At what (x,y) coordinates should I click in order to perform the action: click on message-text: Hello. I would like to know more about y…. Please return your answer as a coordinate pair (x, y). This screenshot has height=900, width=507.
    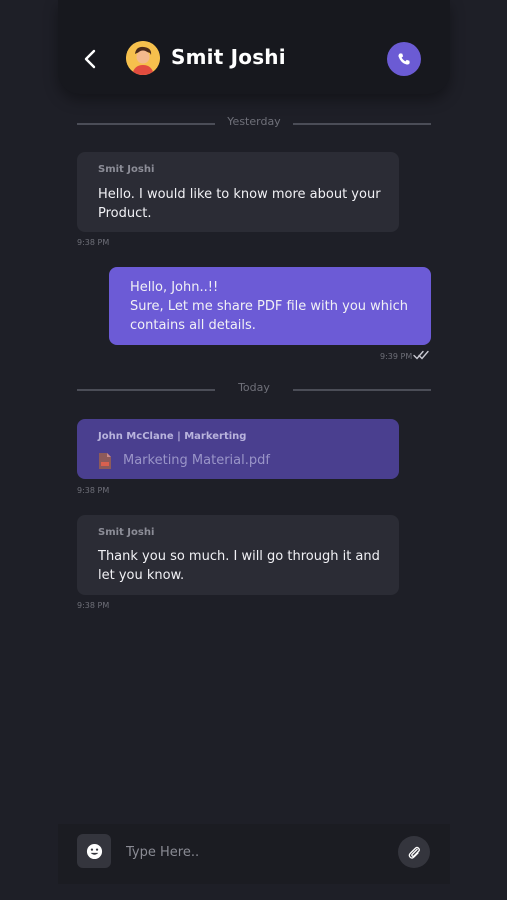
    Looking at the image, I should click on (239, 204).